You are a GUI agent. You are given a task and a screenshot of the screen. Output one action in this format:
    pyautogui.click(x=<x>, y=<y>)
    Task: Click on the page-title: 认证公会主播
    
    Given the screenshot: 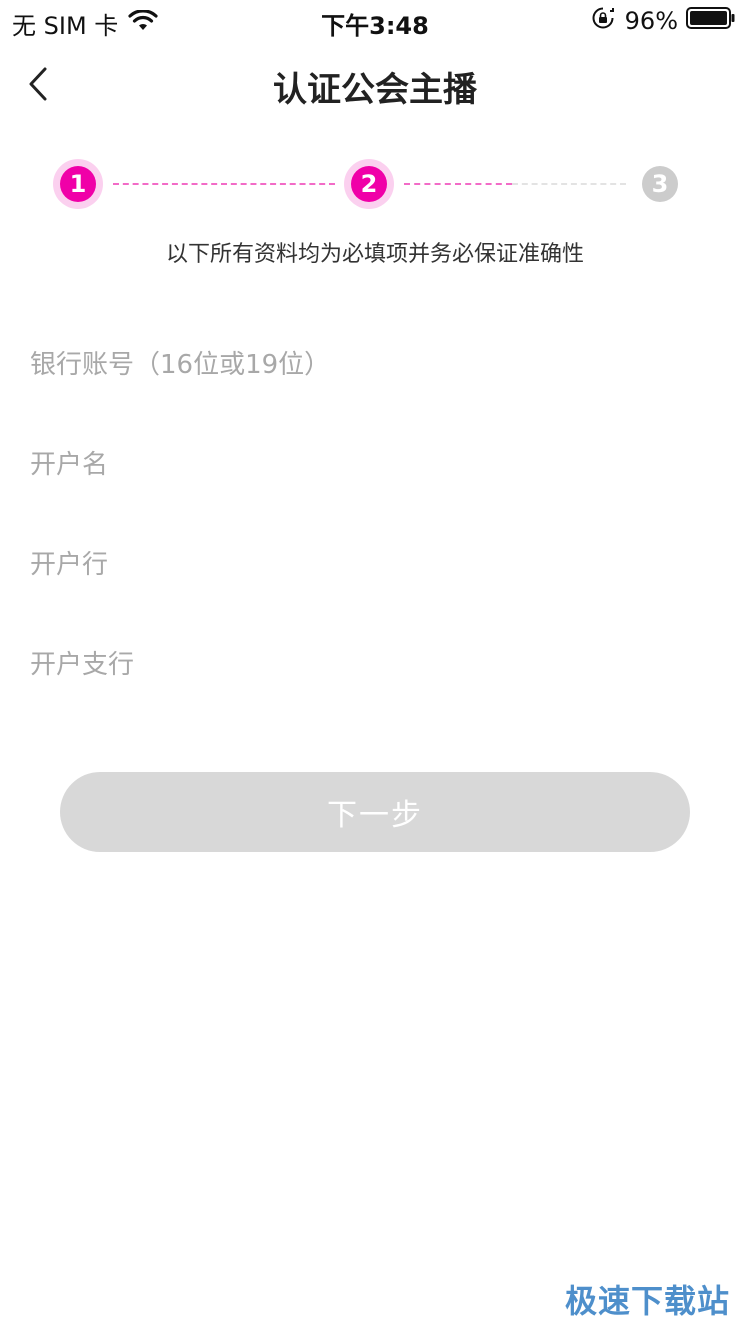 What is the action you would take?
    pyautogui.click(x=375, y=90)
    